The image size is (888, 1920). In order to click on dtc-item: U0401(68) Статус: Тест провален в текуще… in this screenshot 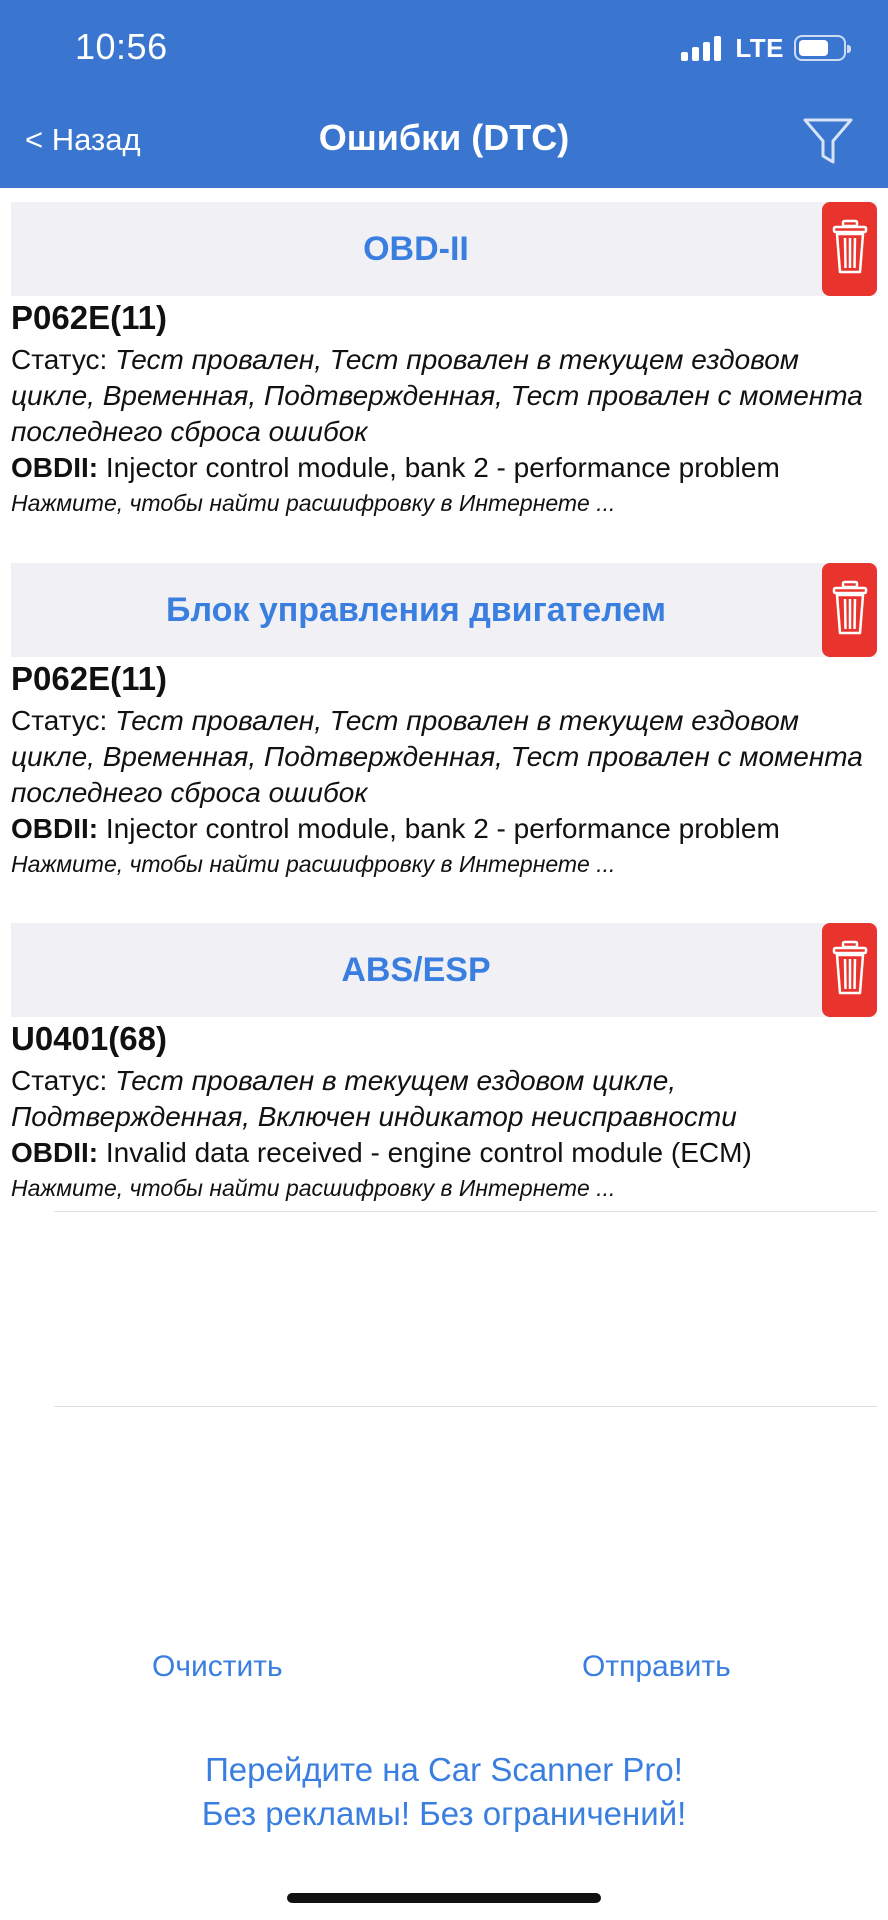, I will do `click(441, 1111)`.